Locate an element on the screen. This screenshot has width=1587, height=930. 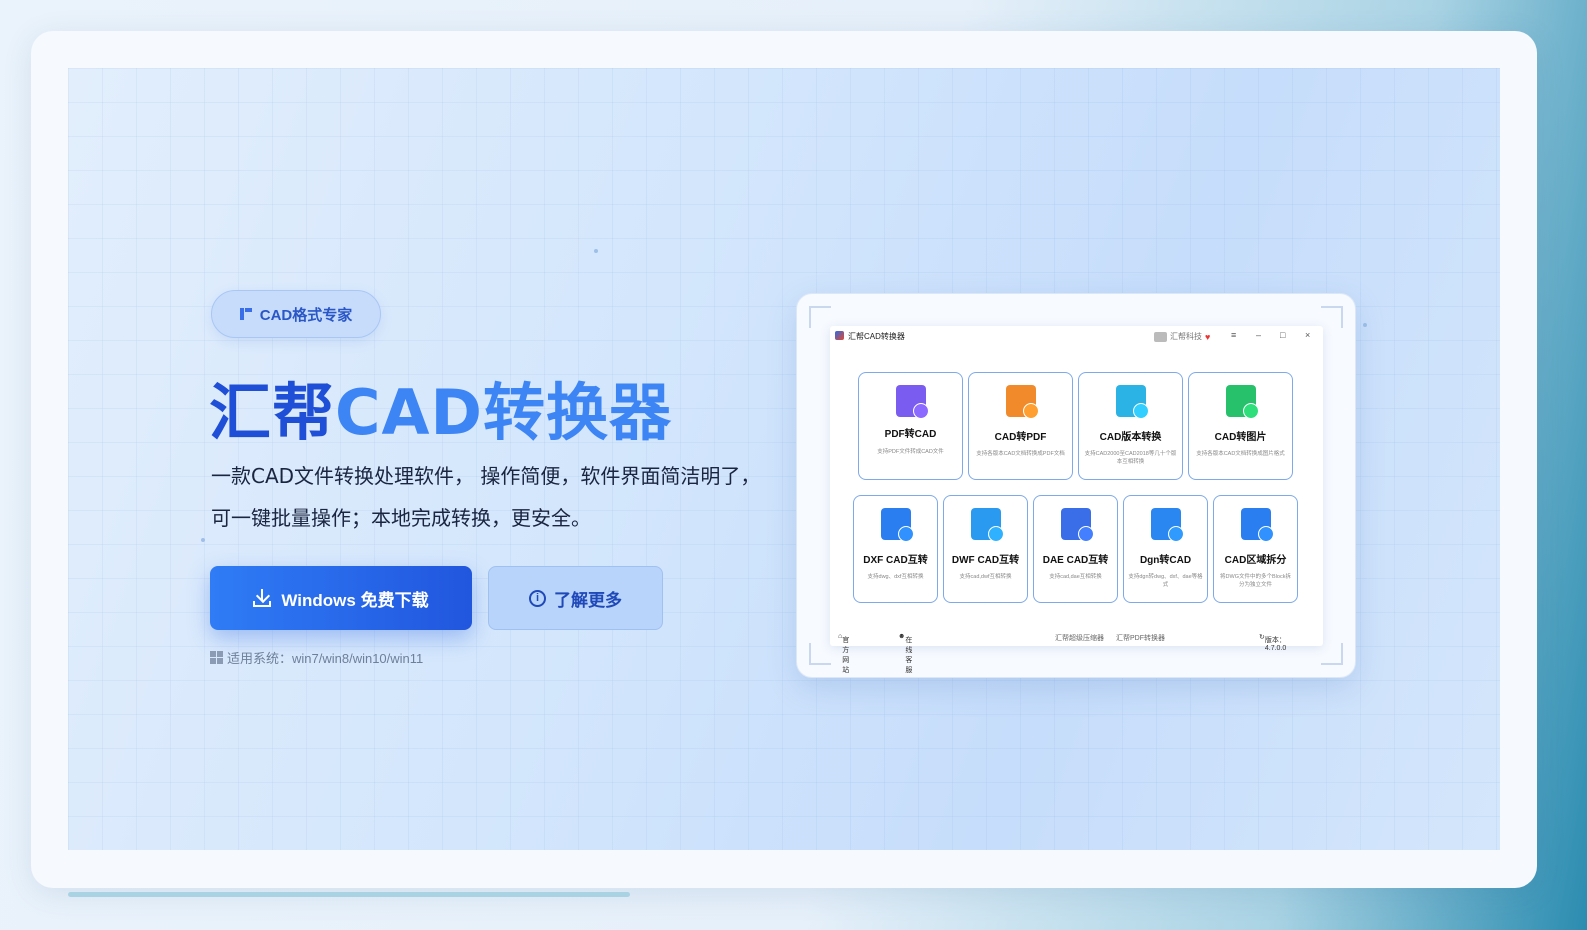
tile-name: CAD转PDF is located at coordinates (1020, 437).